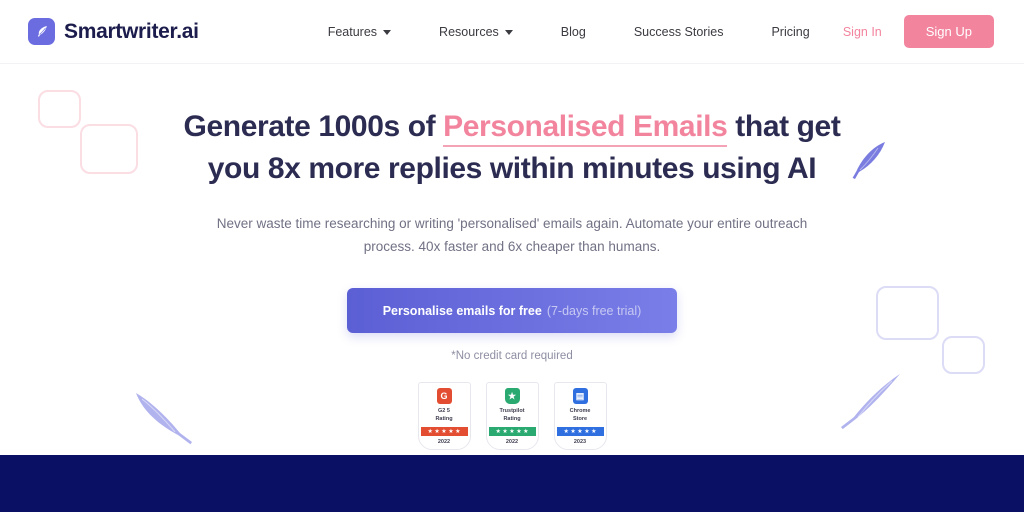 The height and width of the screenshot is (512, 1024). I want to click on chrome-store-icon-glyph: ▤, so click(580, 395).